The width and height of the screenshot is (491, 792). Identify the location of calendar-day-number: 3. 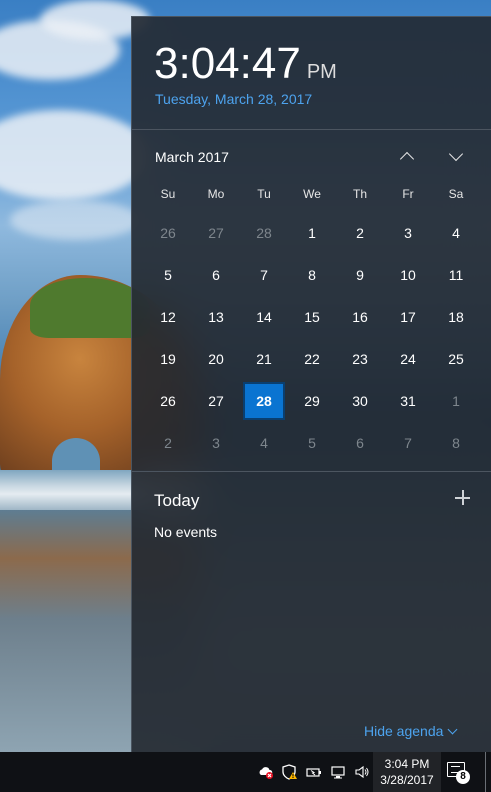
(216, 443).